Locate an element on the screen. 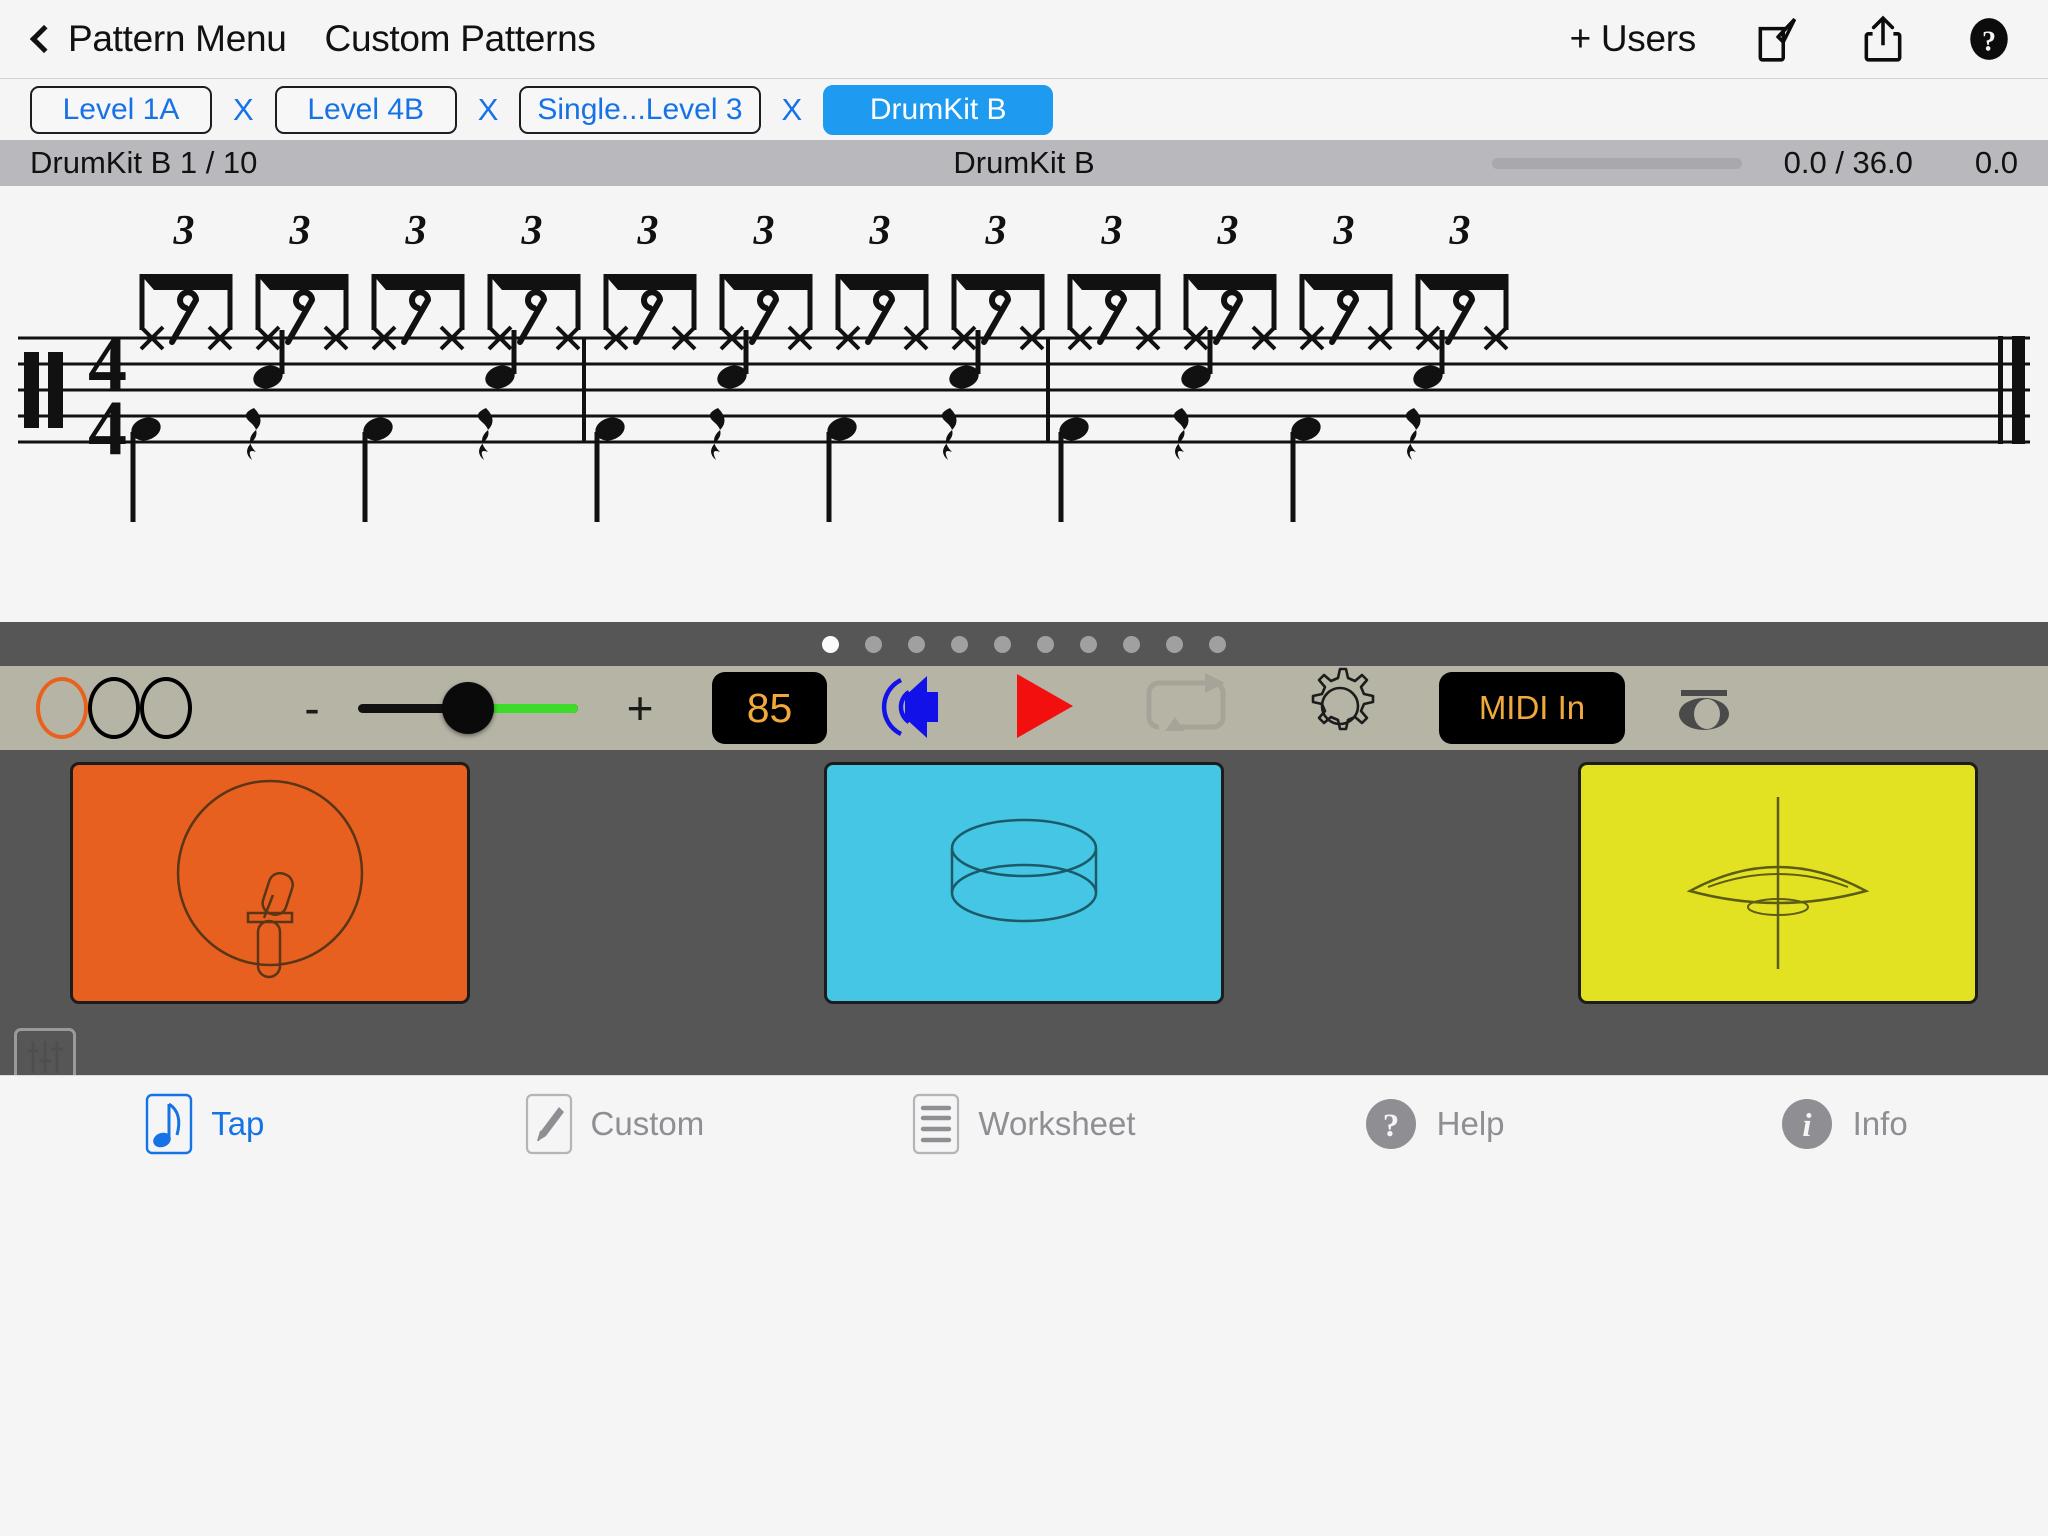  snare-drum-icon is located at coordinates (270, 879).